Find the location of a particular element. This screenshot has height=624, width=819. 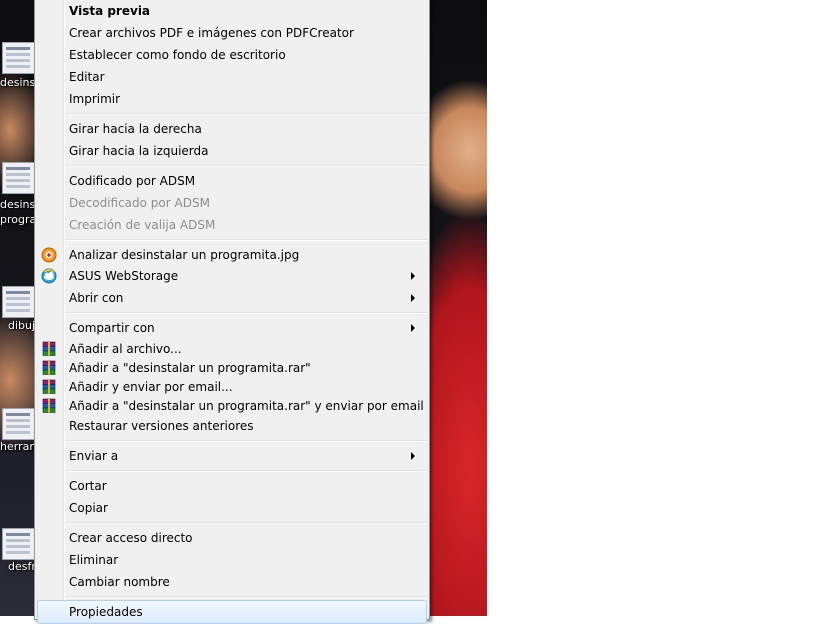

desktop-icon: dibuj is located at coordinates (19, 317).